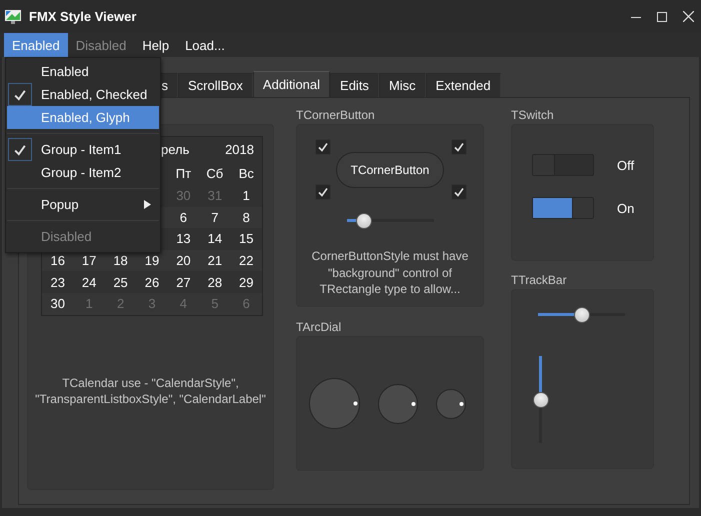 The width and height of the screenshot is (701, 516). I want to click on group-title: TArcDial, so click(319, 327).